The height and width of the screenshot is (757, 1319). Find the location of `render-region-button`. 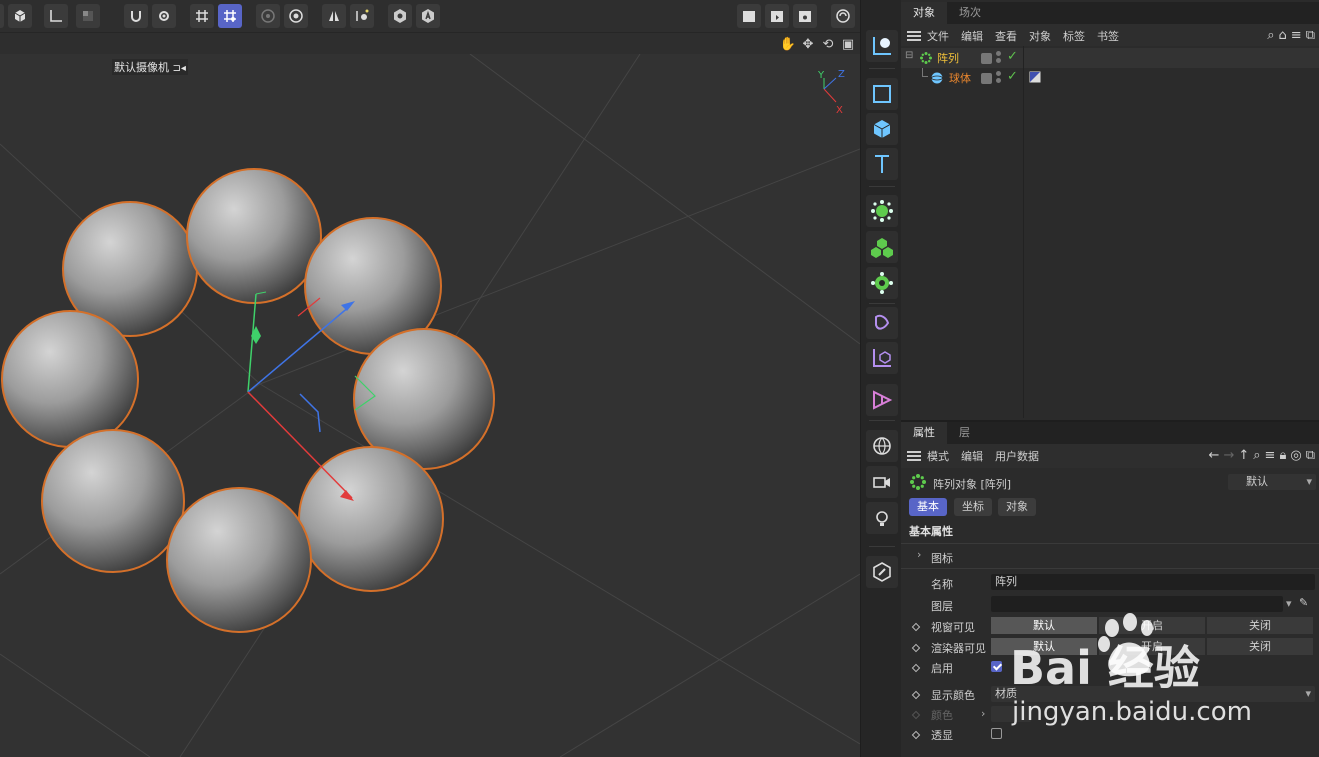

render-region-button is located at coordinates (749, 16).